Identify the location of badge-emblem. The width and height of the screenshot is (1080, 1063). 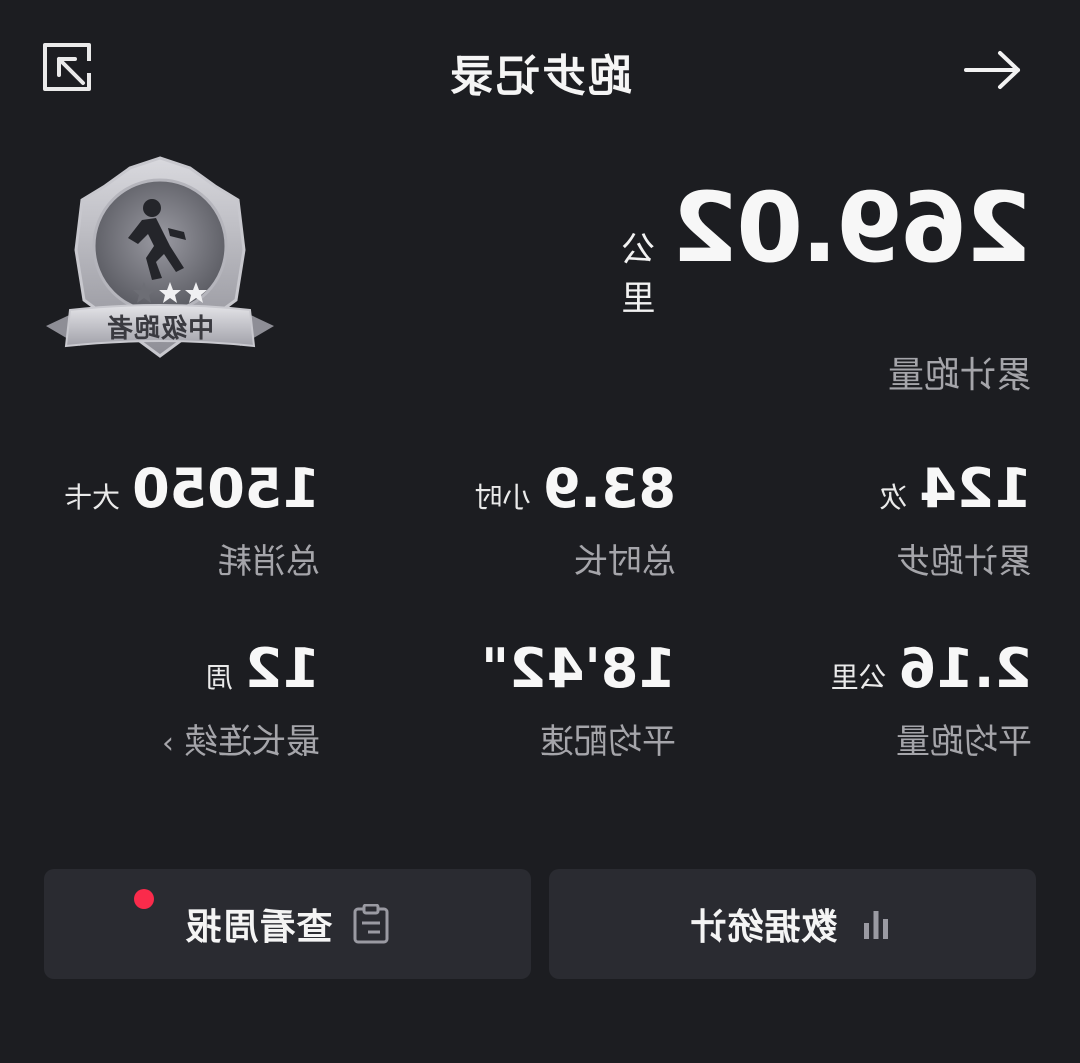
(160, 257).